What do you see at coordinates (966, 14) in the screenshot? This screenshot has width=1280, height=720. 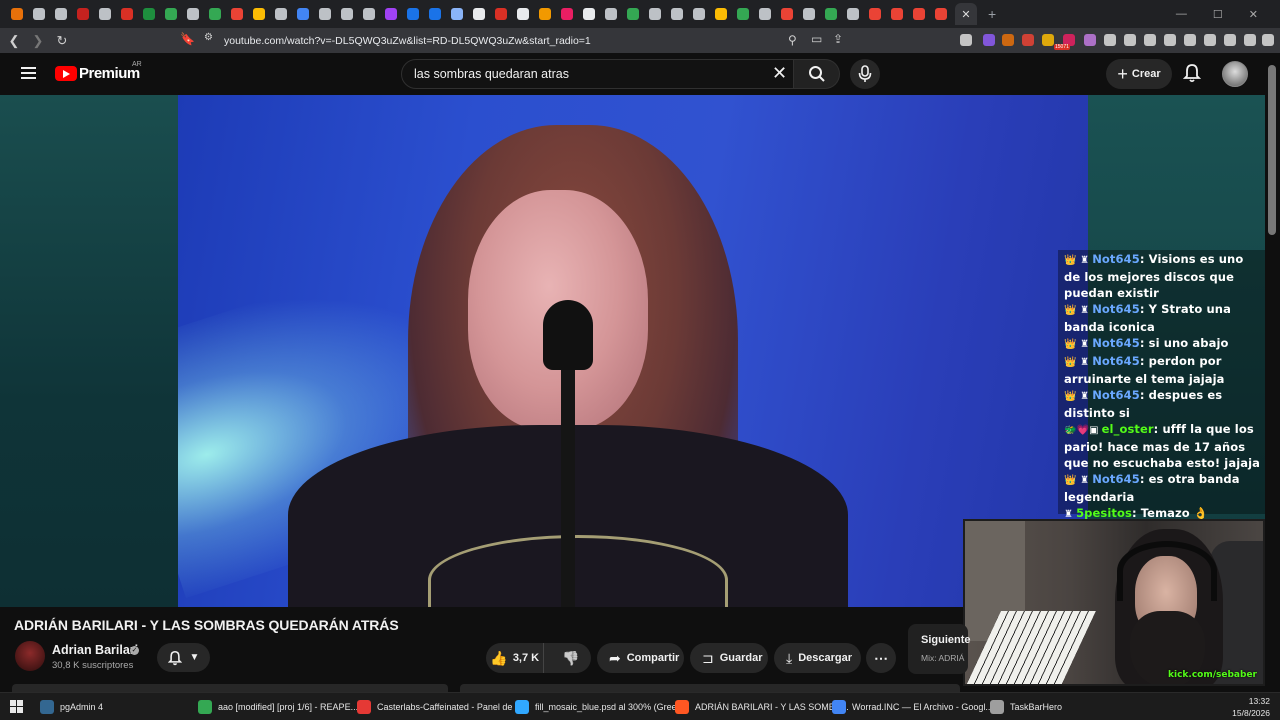 I see `active-tab-close-icon: ✕` at bounding box center [966, 14].